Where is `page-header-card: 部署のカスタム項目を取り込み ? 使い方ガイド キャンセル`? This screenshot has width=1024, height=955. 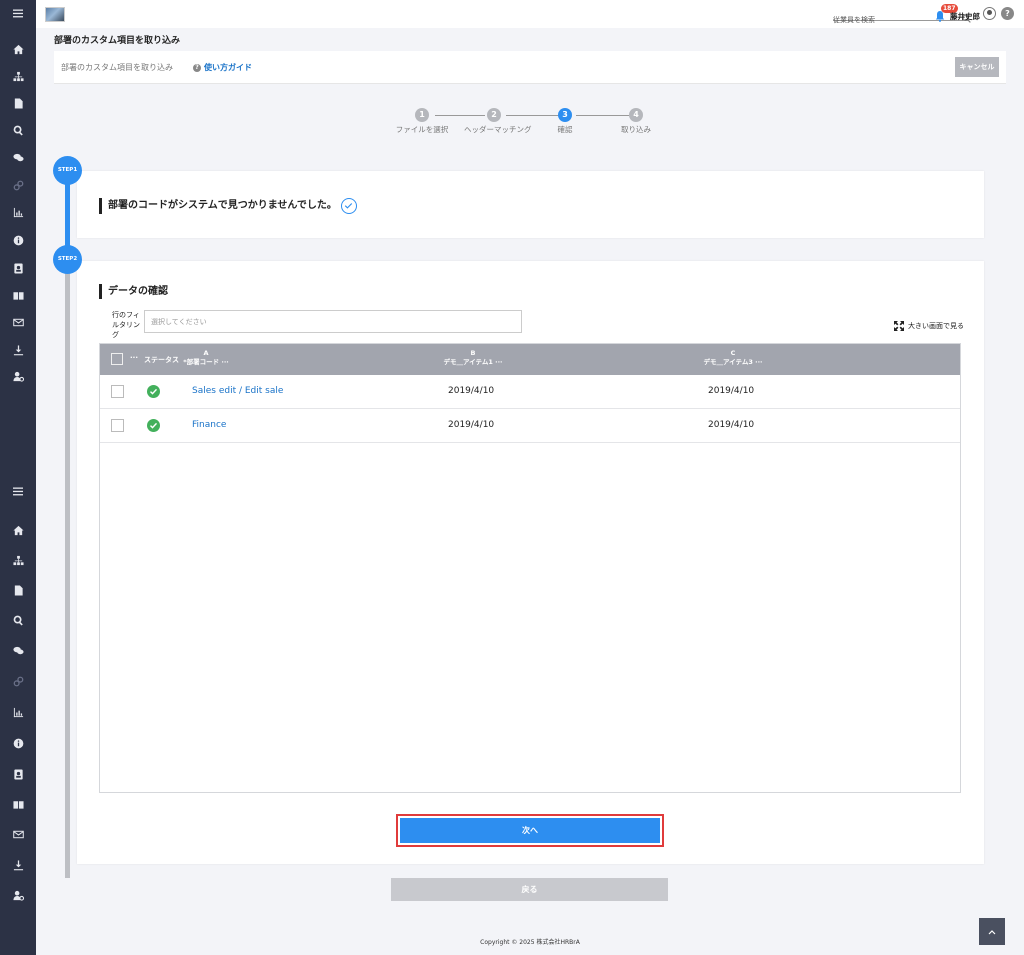
page-header-card: 部署のカスタム項目を取り込み ? 使い方ガイド キャンセル is located at coordinates (530, 67).